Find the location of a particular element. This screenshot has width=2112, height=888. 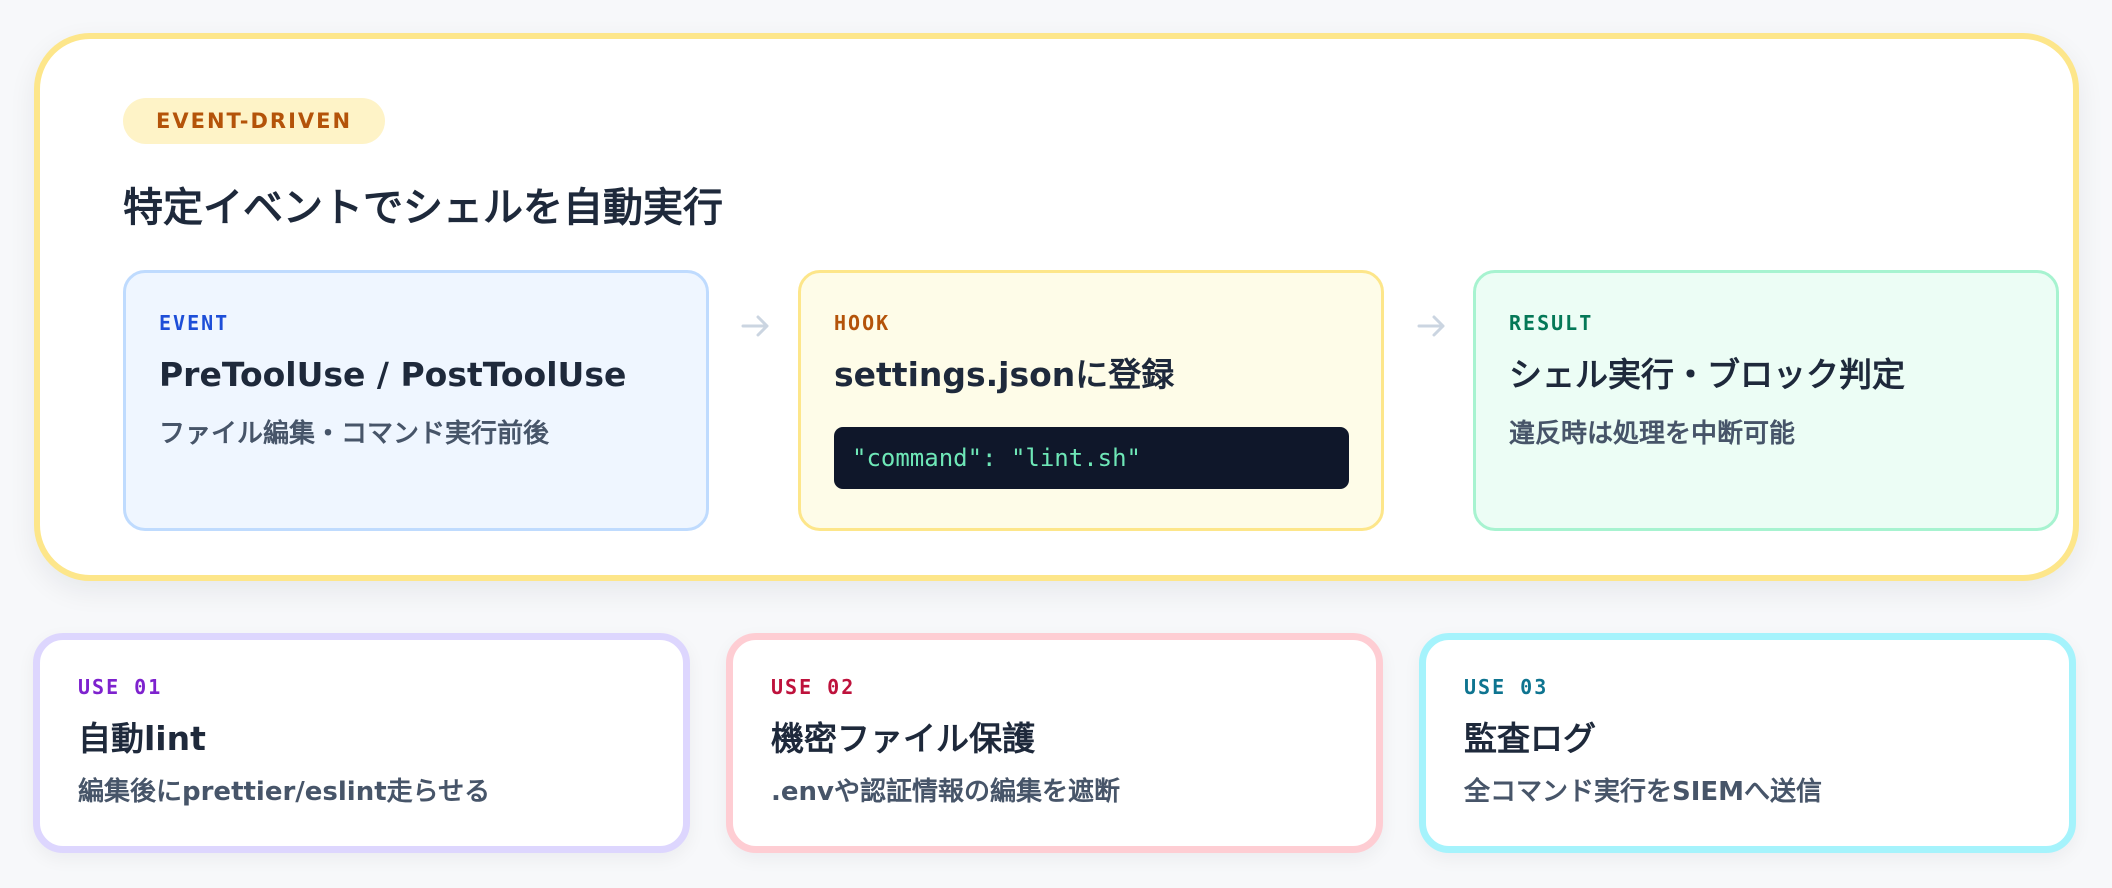

event-driven-badge: EVENT-DRIVEN is located at coordinates (254, 121).